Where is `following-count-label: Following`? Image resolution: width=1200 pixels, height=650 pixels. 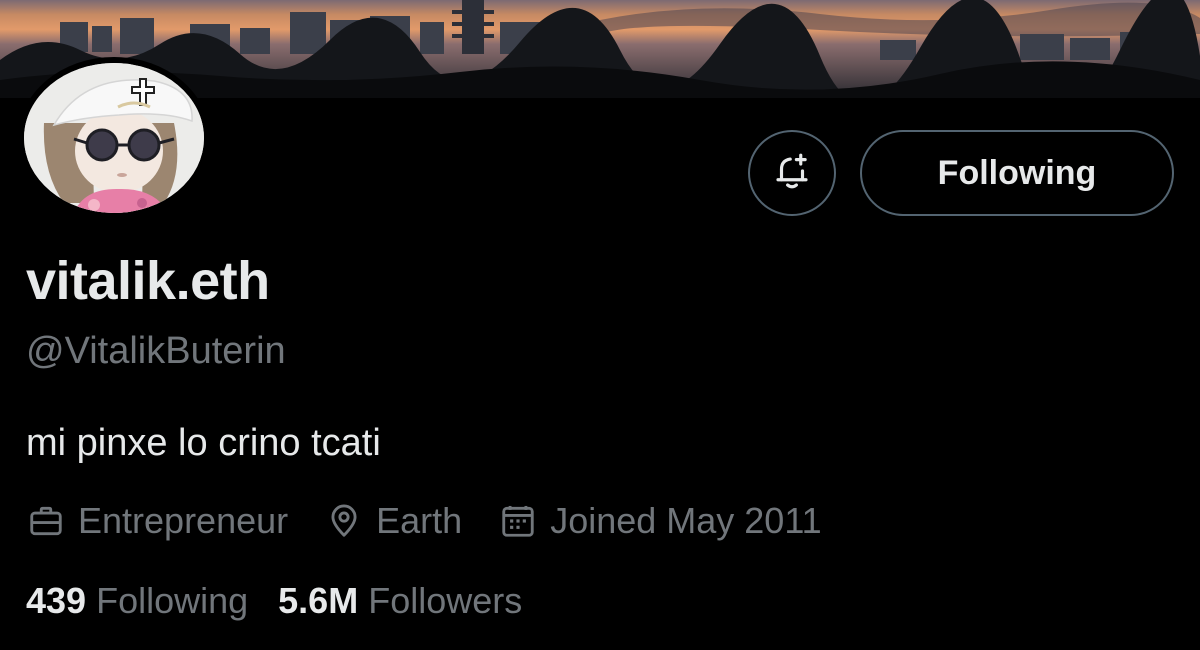
following-count-label: Following is located at coordinates (172, 600).